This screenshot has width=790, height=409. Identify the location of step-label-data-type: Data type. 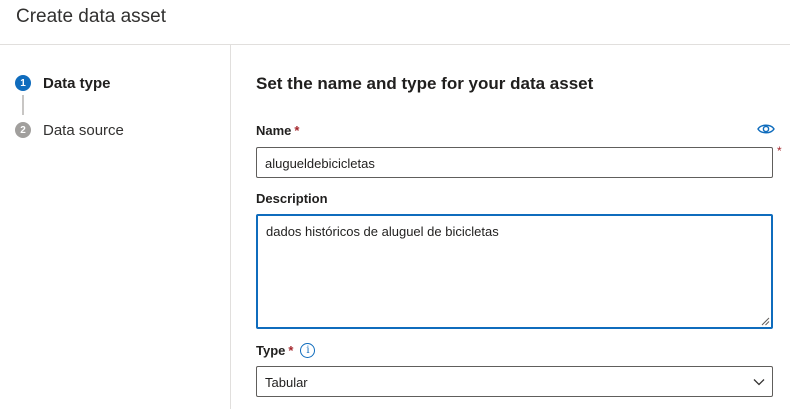
(77, 83).